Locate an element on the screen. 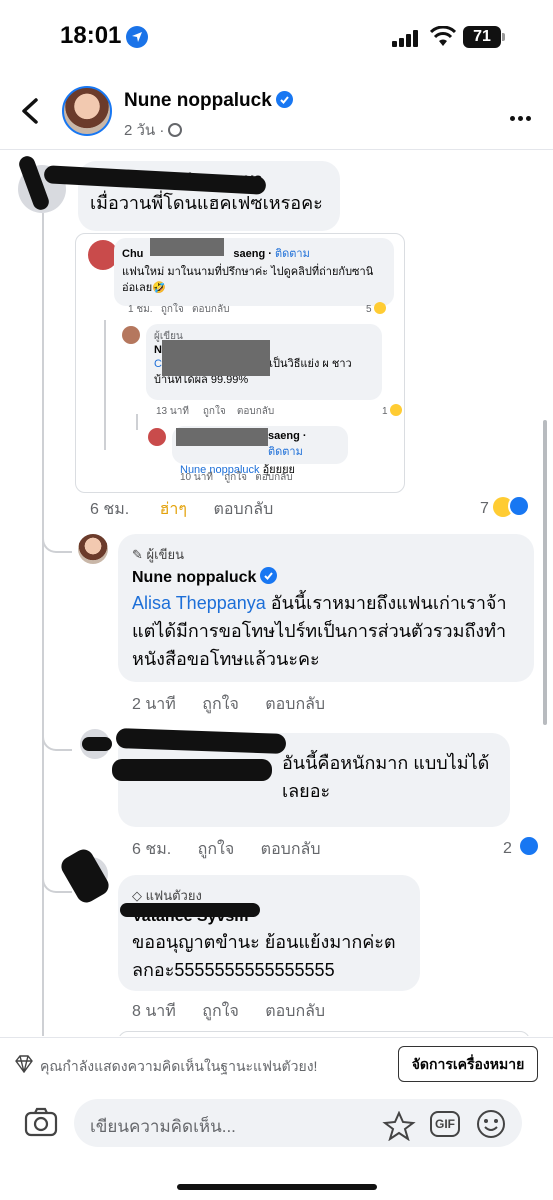  embed-author: saeng · is located at coordinates (287, 436).